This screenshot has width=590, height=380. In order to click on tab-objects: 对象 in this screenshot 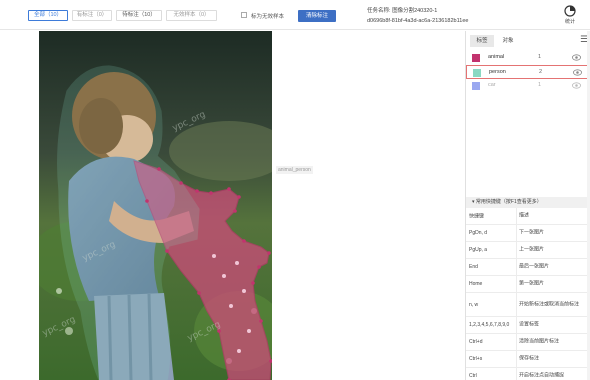, I will do `click(508, 41)`.